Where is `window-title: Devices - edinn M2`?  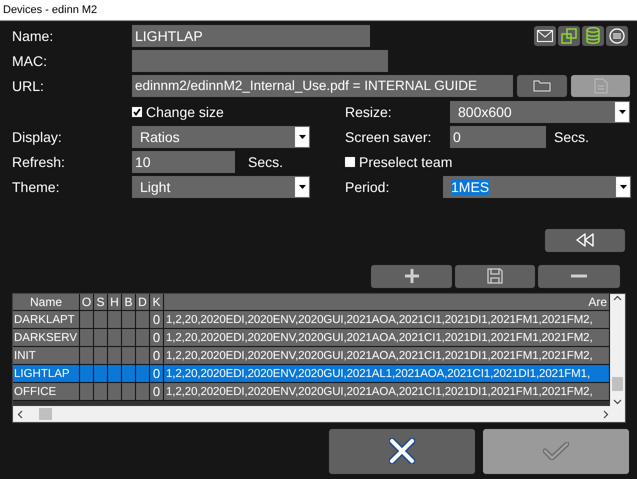
window-title: Devices - edinn M2 is located at coordinates (50, 10).